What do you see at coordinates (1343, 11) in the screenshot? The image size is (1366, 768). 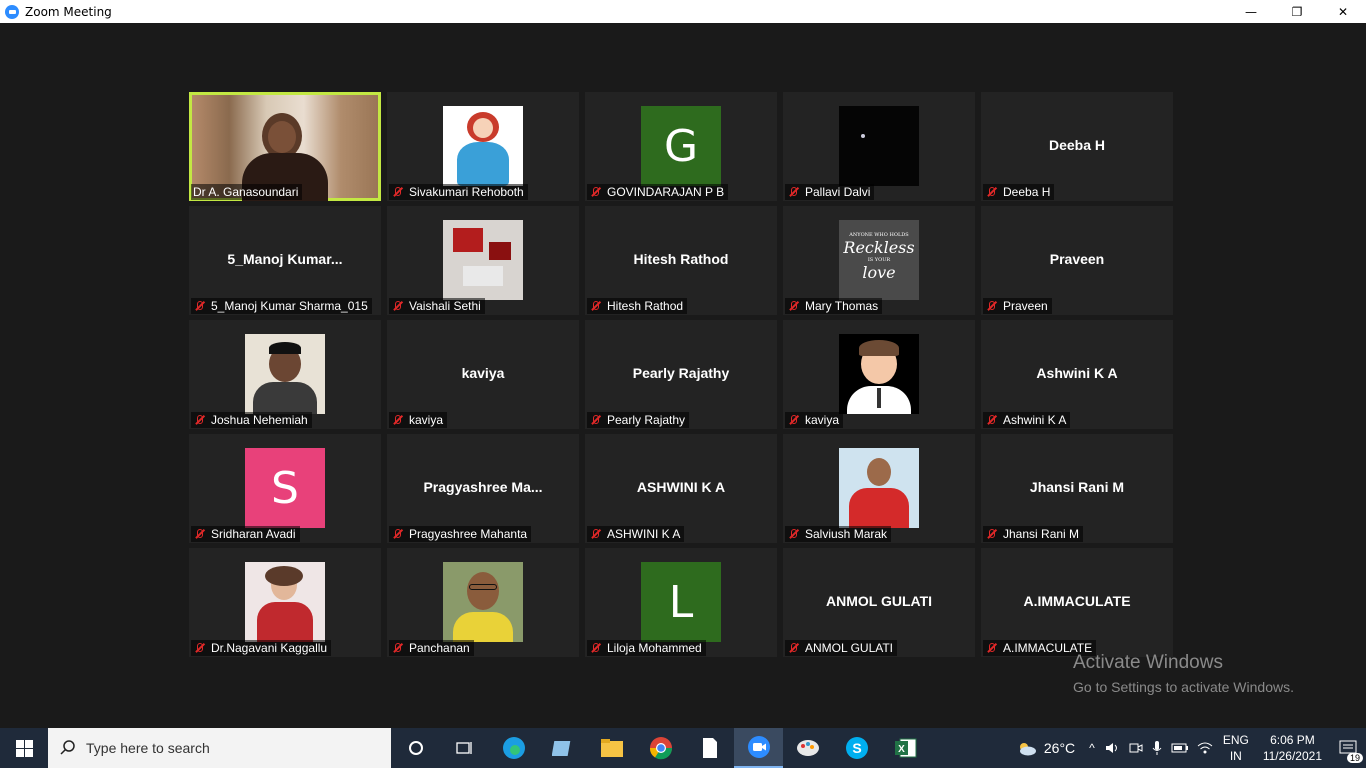 I see `close-button: ✕` at bounding box center [1343, 11].